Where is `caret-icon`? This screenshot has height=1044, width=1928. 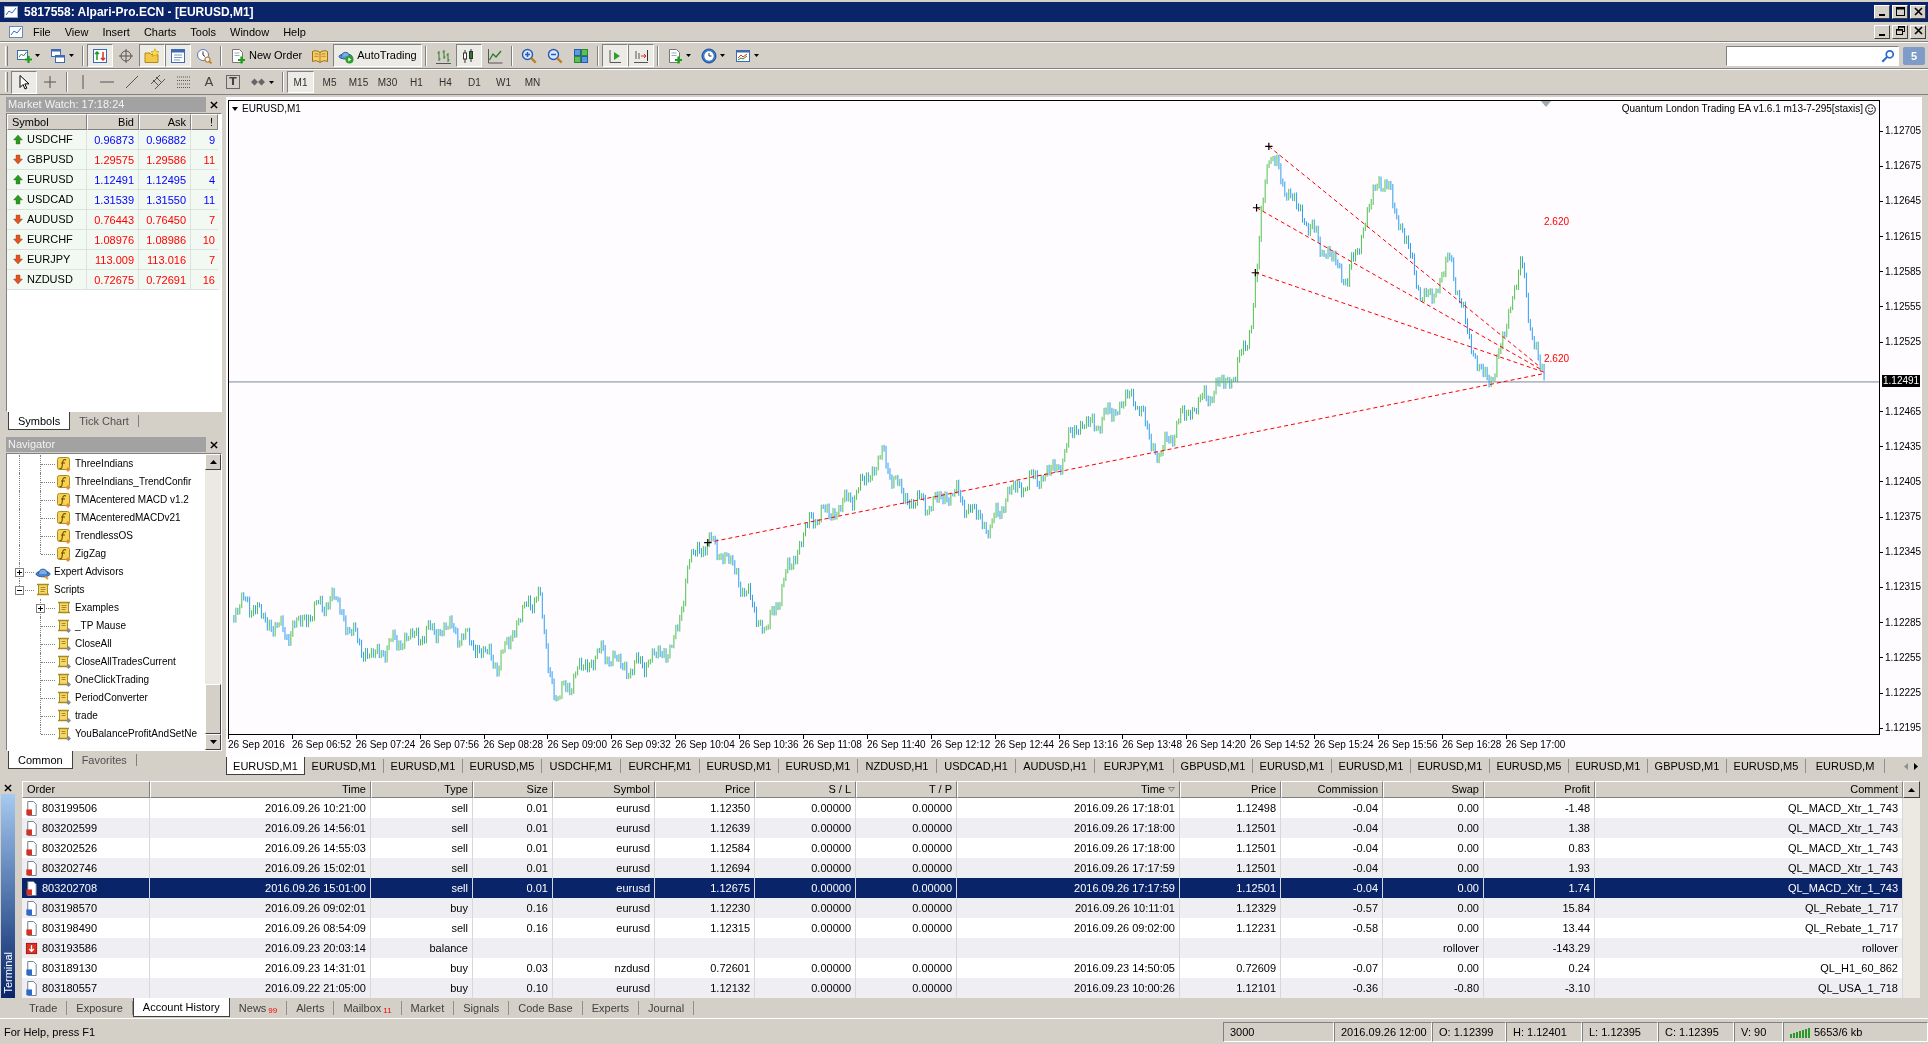
caret-icon is located at coordinates (235, 109).